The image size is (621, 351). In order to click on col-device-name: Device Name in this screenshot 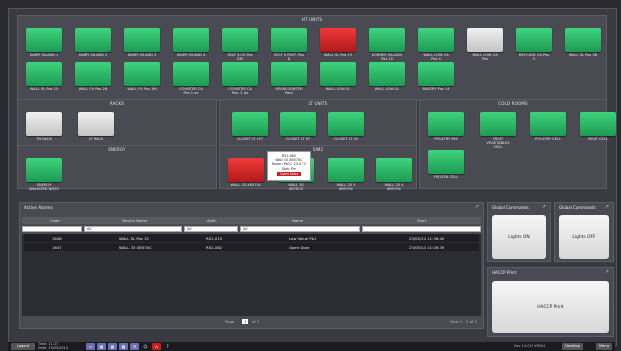, I will do `click(134, 220)`.